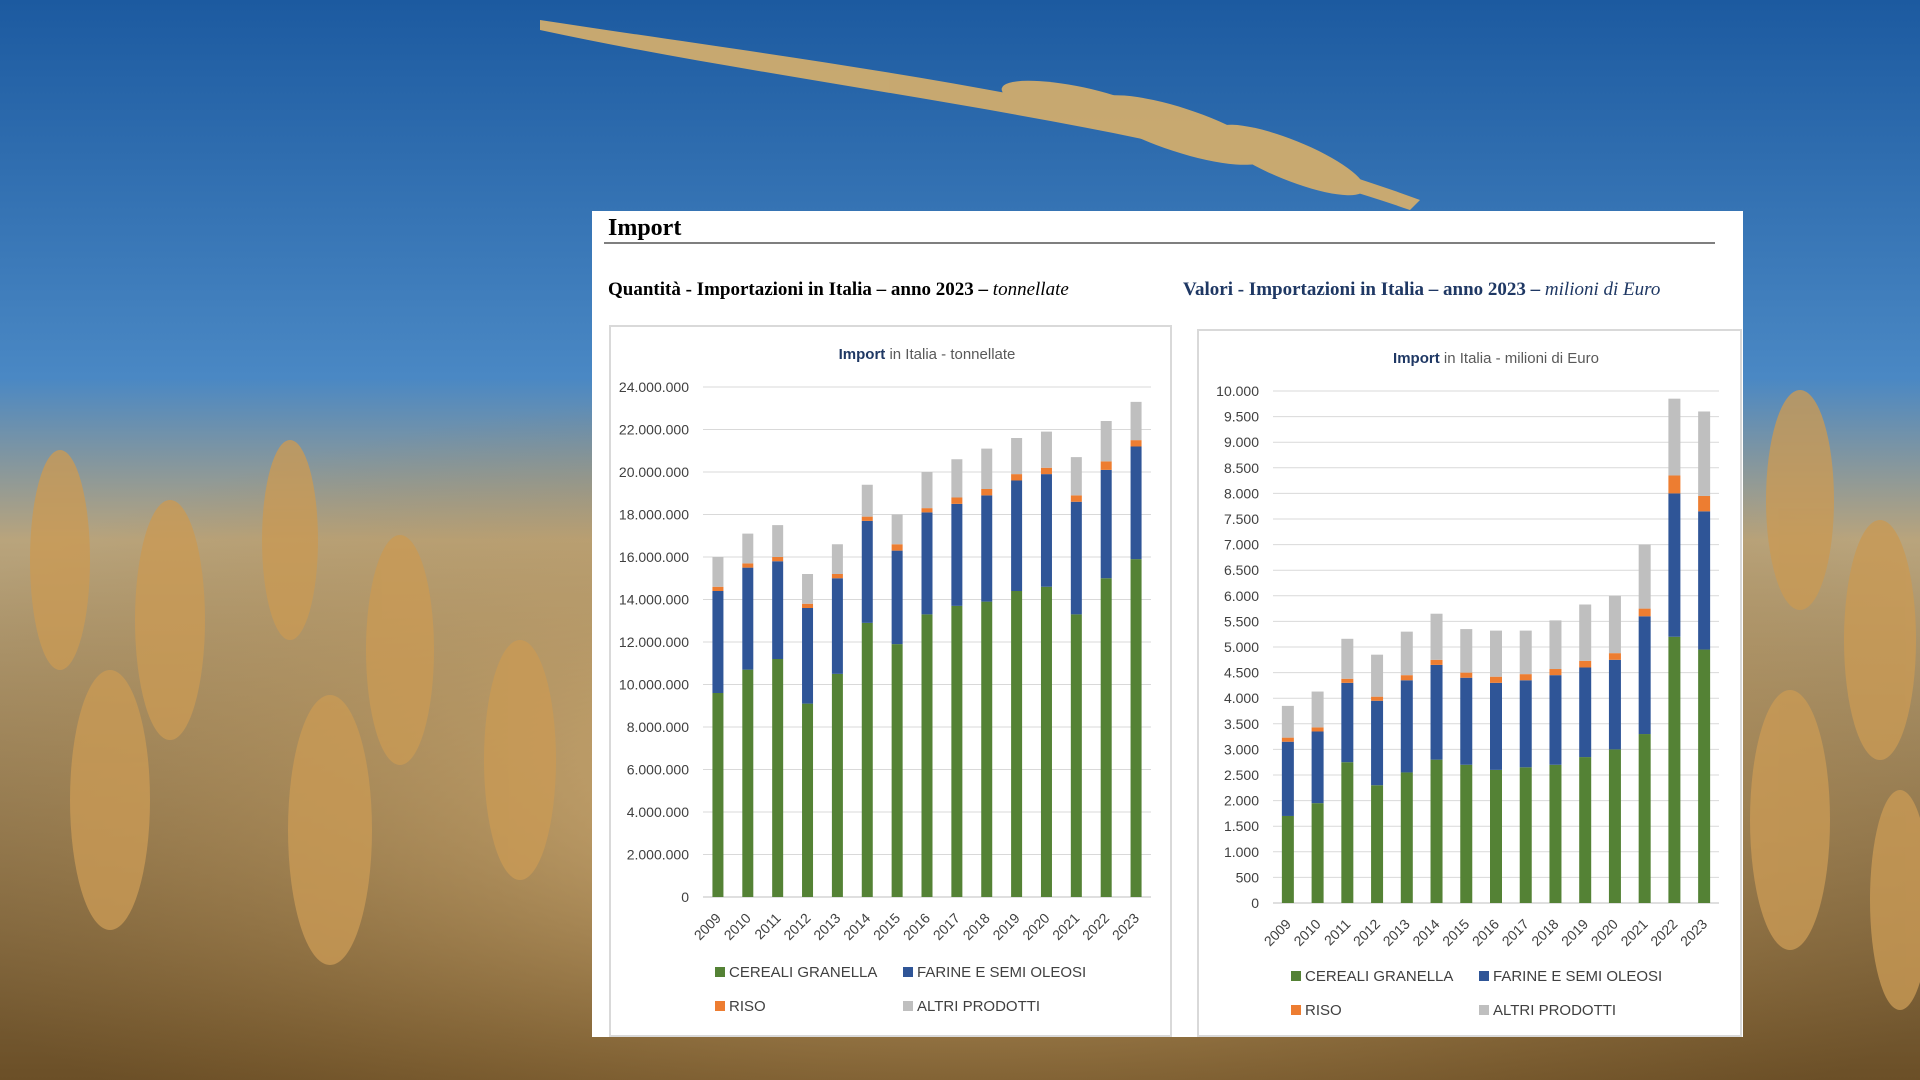 The height and width of the screenshot is (1080, 1920). I want to click on chart1-bar-riso-2022, so click(1674, 484).